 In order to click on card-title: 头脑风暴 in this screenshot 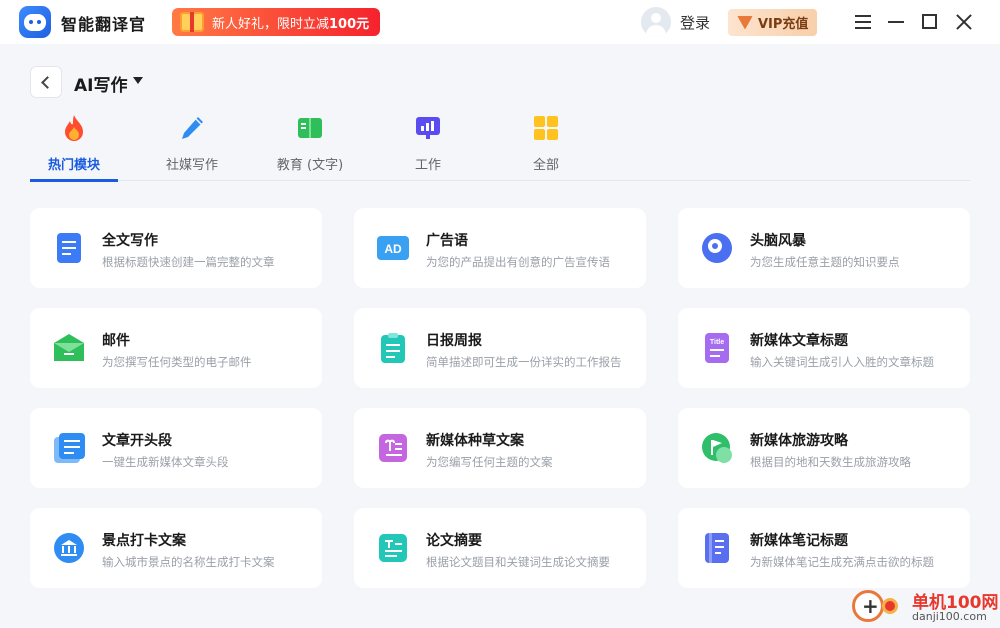, I will do `click(778, 241)`.